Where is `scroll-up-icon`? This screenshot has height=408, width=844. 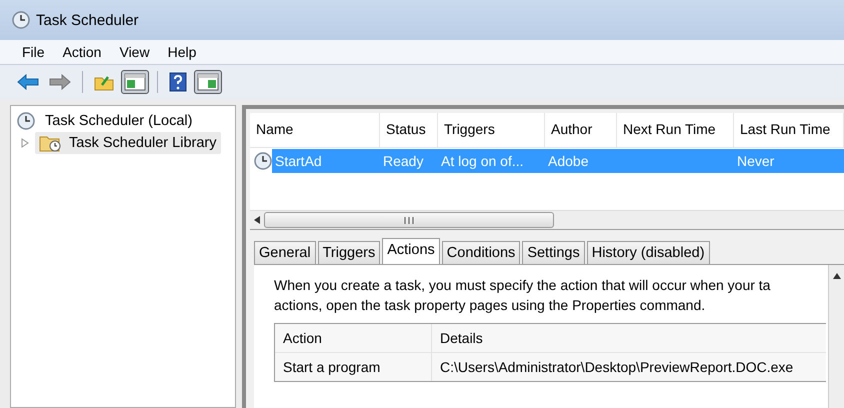 scroll-up-icon is located at coordinates (836, 276).